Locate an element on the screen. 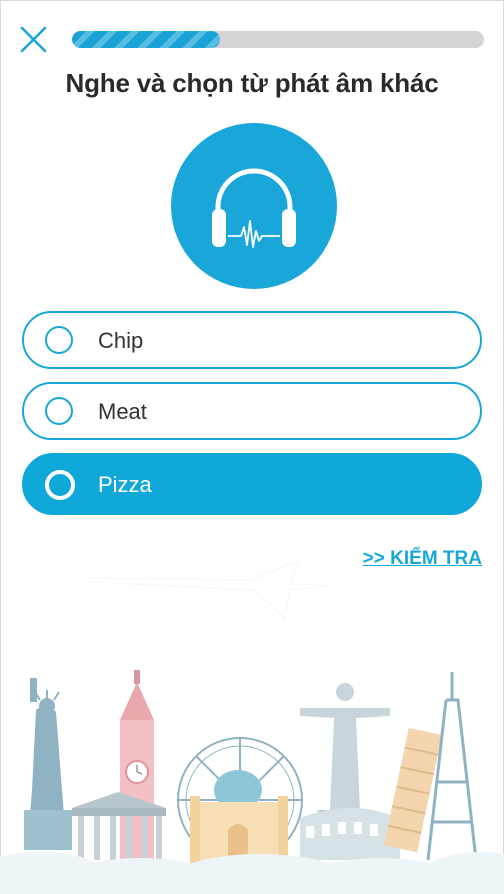 The height and width of the screenshot is (894, 504). close-button is located at coordinates (34, 40).